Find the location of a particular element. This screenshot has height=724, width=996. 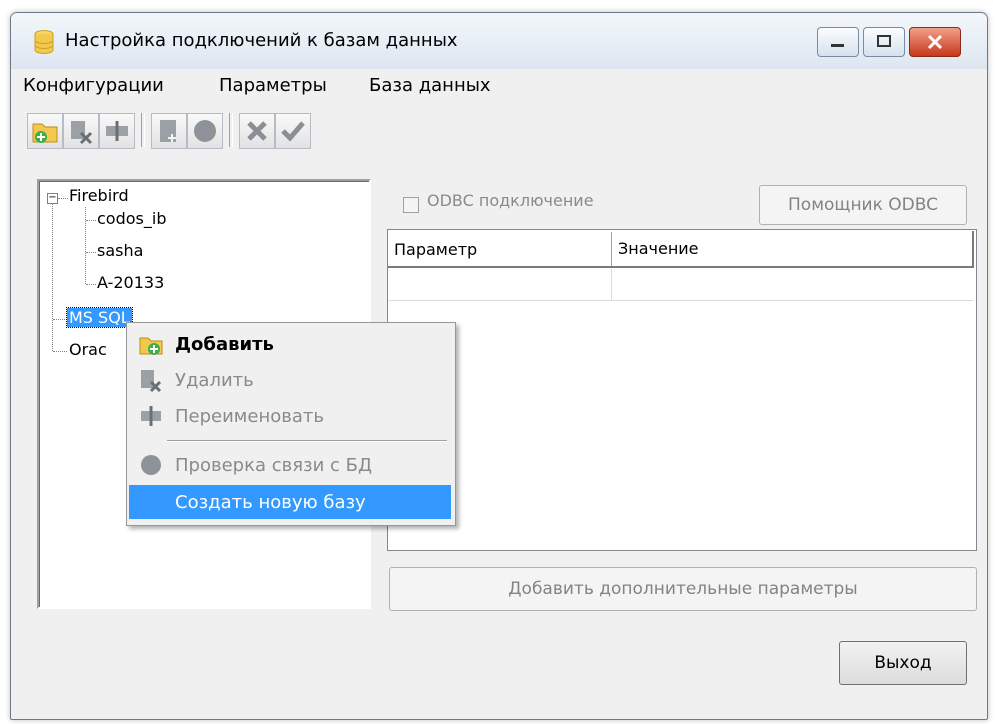

close-button is located at coordinates (935, 42).